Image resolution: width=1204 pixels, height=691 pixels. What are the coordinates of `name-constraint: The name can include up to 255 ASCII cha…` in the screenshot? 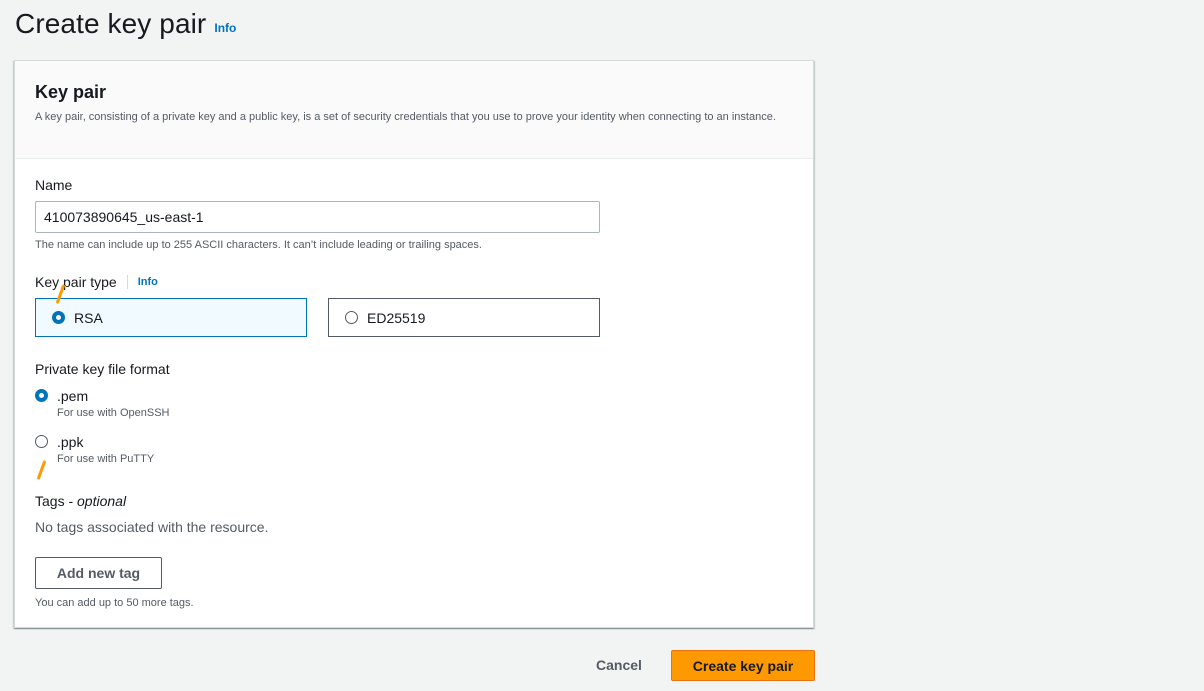 It's located at (258, 245).